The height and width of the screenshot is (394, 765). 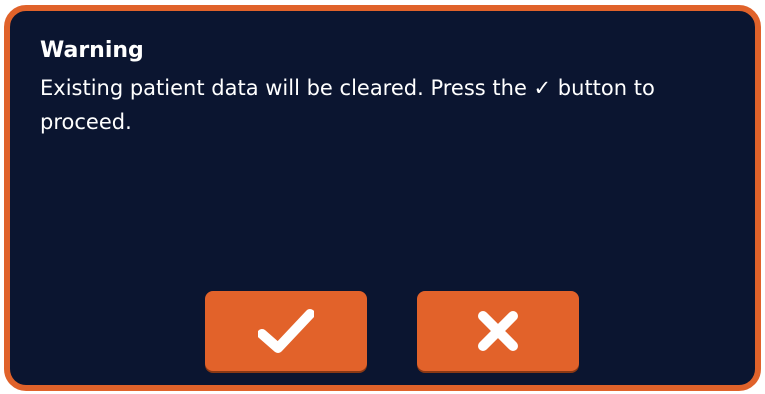 I want to click on close-icon, so click(x=498, y=331).